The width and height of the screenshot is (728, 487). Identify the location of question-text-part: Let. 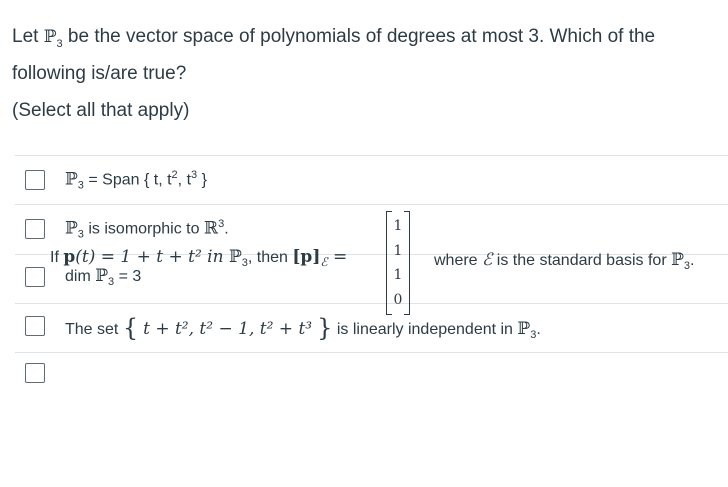
(28, 36).